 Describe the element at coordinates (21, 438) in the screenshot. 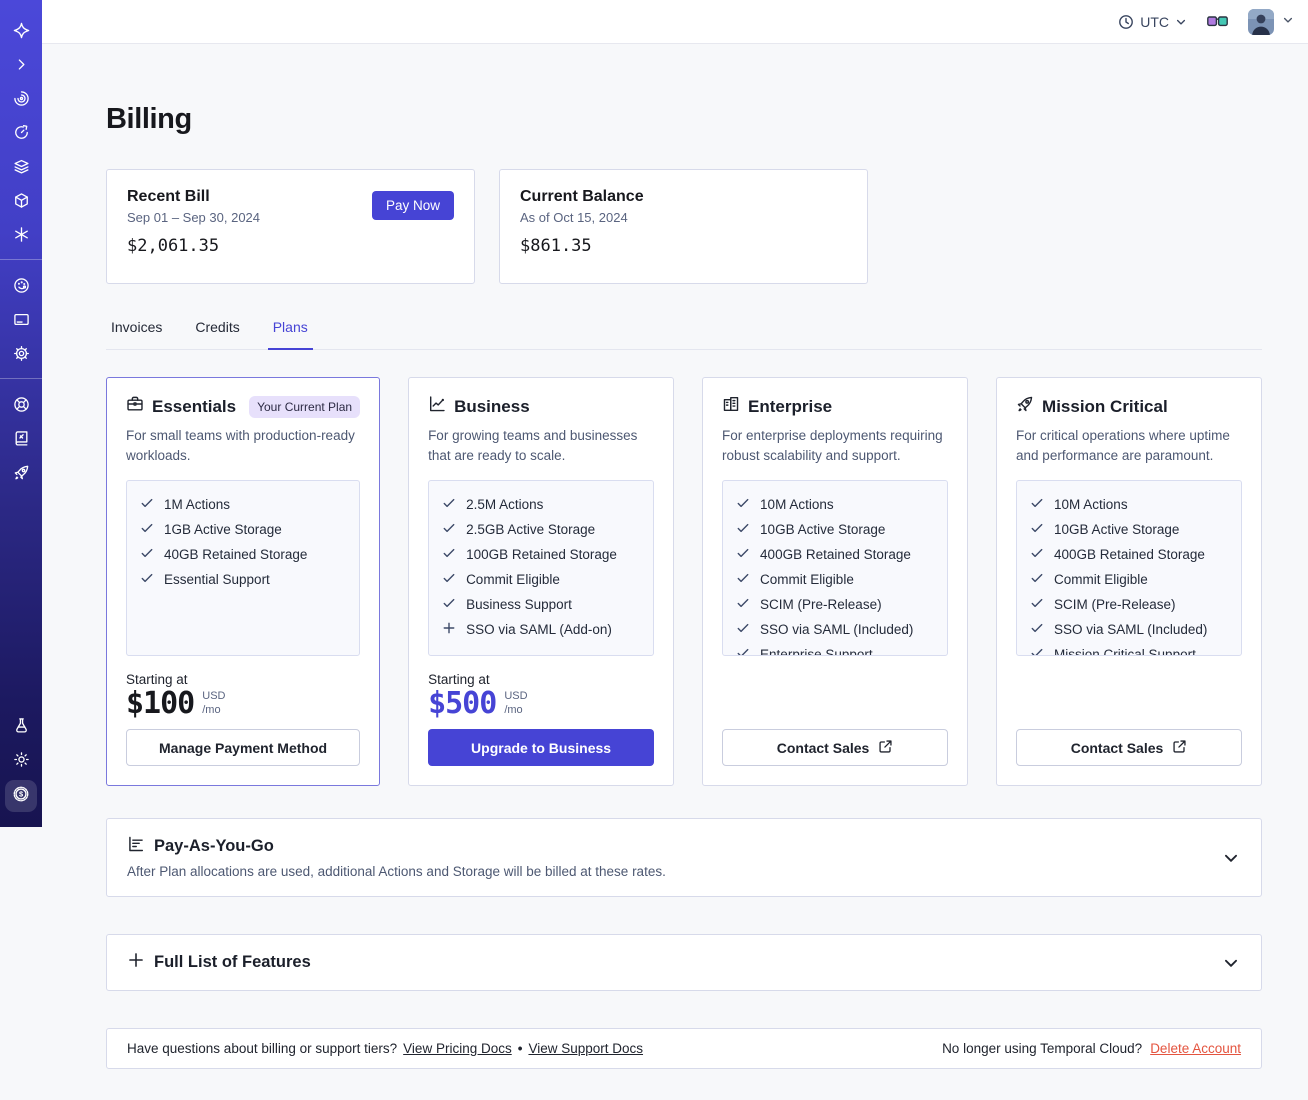

I see `sidebar-item-docs` at that location.